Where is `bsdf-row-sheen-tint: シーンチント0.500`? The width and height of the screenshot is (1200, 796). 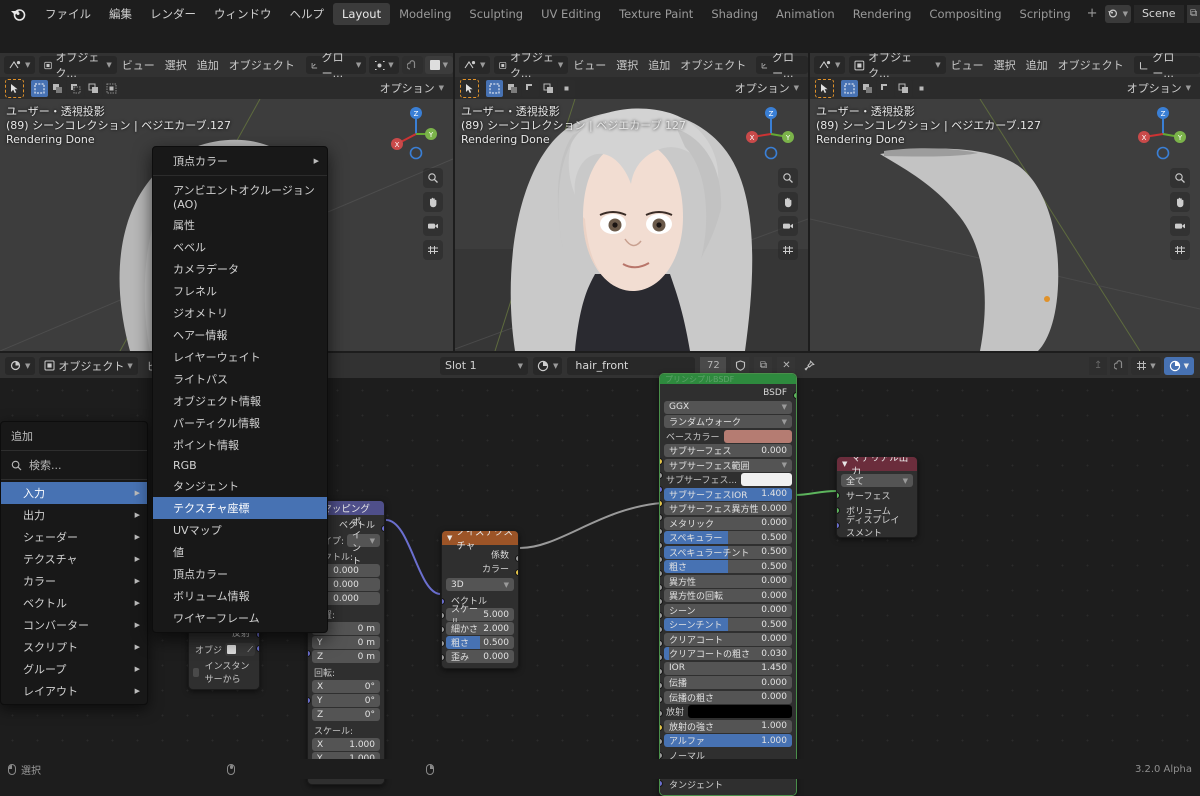
bsdf-row-sheen-tint: シーンチント0.500 is located at coordinates (728, 624).